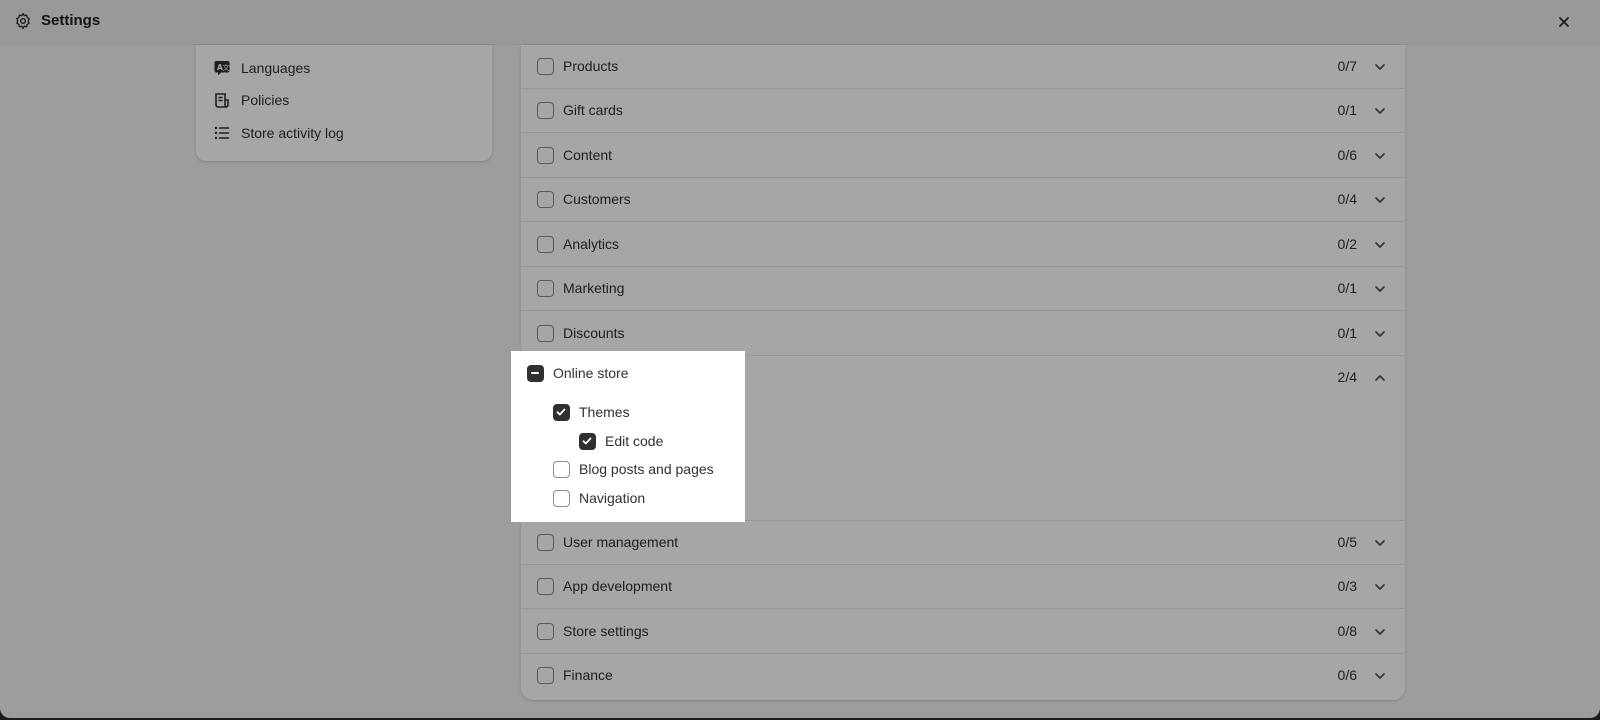 The image size is (1600, 720). Describe the element at coordinates (591, 244) in the screenshot. I see `permission-label: Analytics` at that location.